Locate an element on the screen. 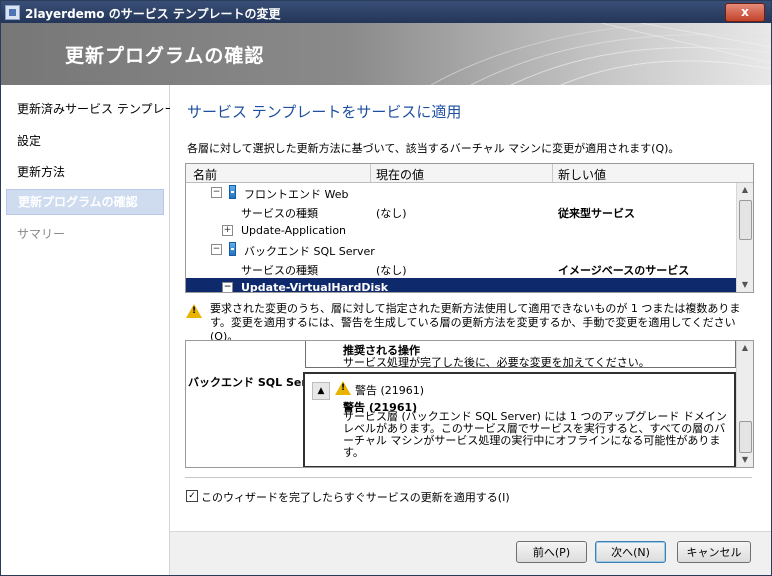 Image resolution: width=772 pixels, height=576 pixels. row-new-value: 従来型サービス is located at coordinates (596, 213).